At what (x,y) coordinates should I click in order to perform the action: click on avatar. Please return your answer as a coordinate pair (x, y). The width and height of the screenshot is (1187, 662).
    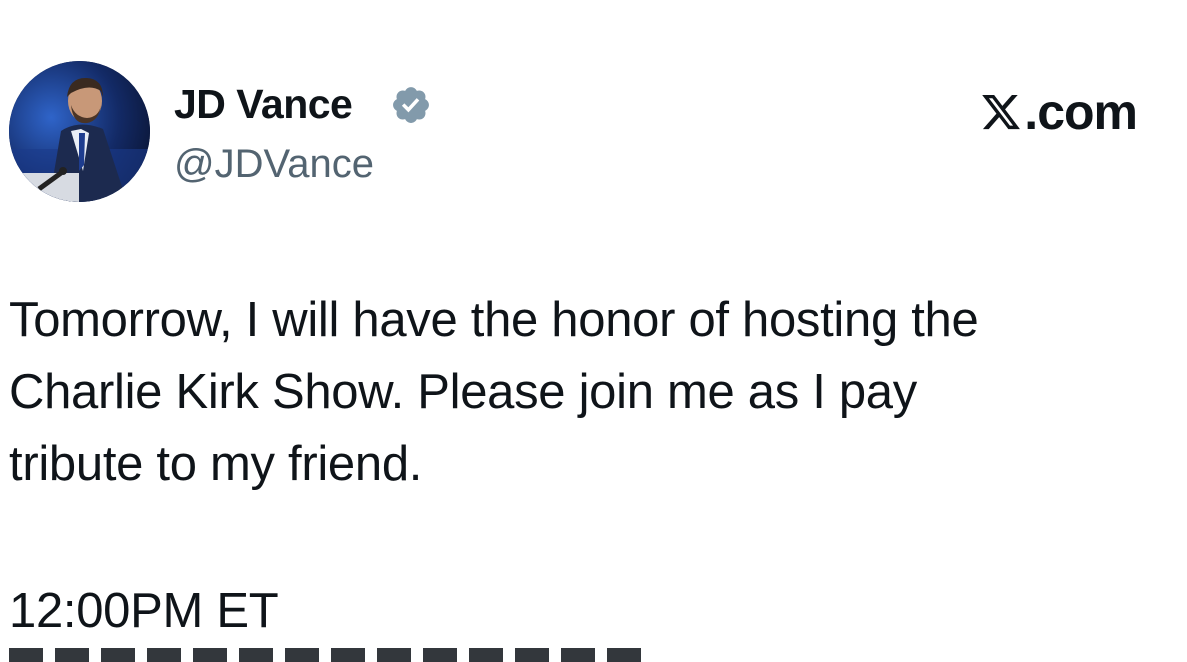
    Looking at the image, I should click on (79, 131).